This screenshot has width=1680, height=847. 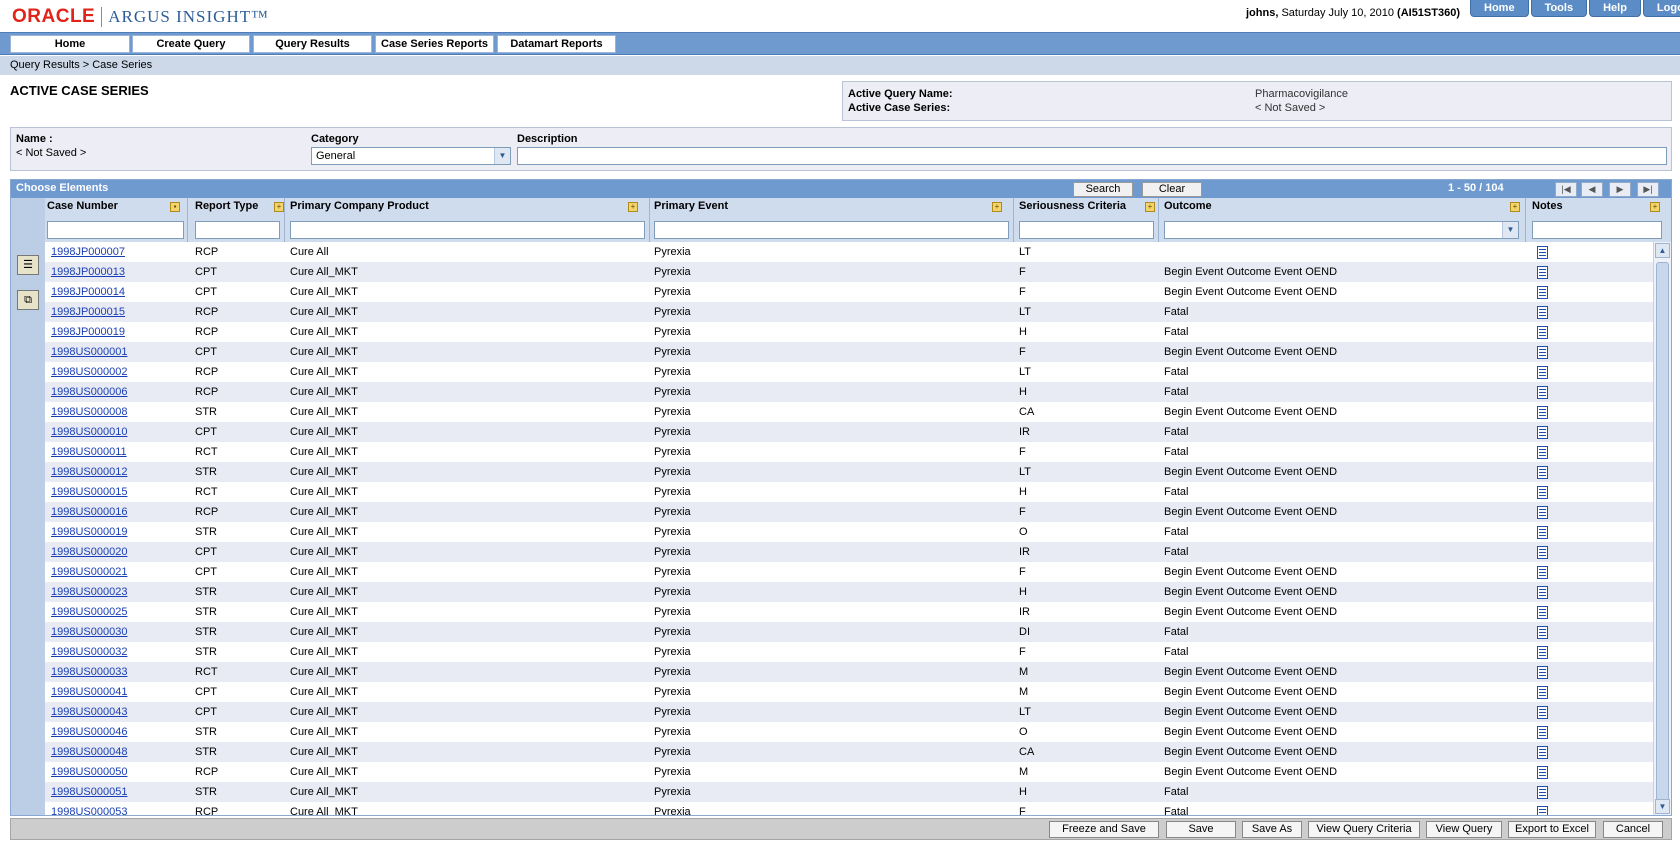 What do you see at coordinates (88, 252) in the screenshot?
I see `case-number-link: 1998JP000007` at bounding box center [88, 252].